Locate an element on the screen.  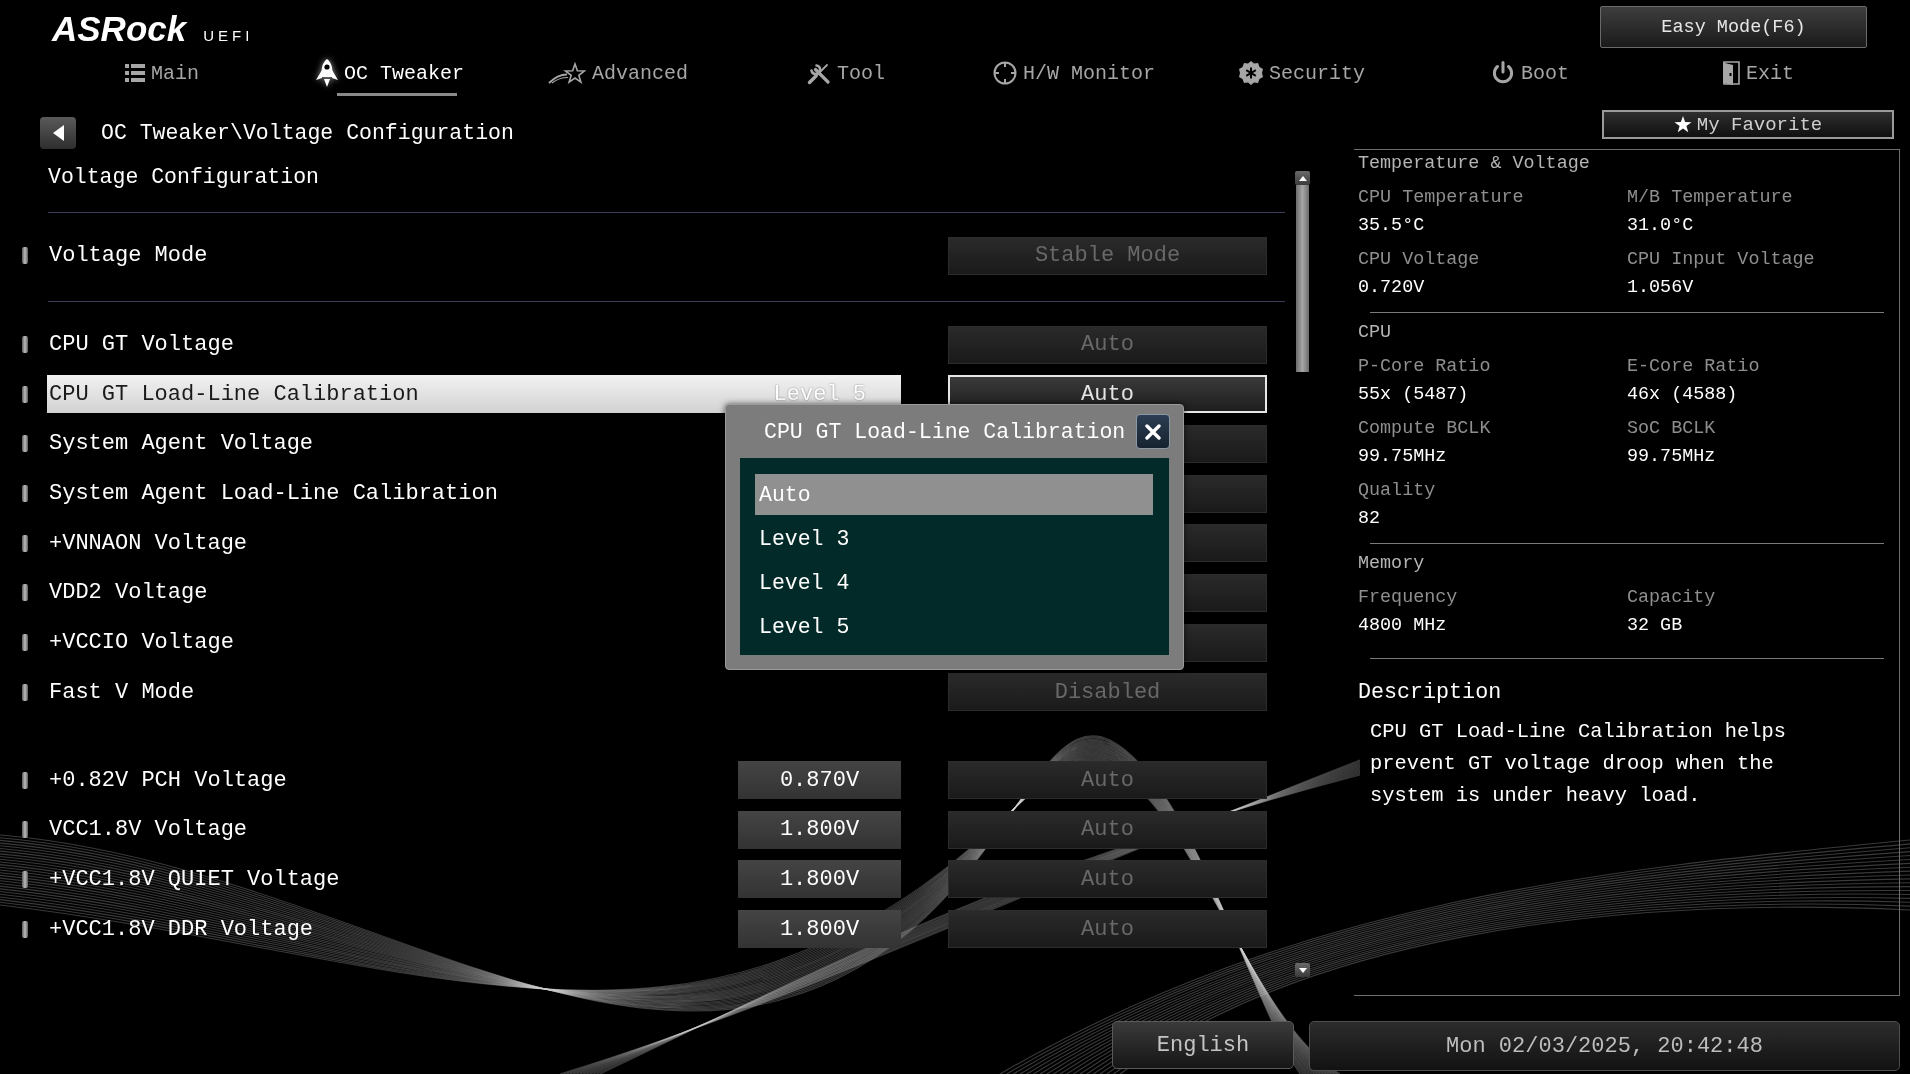
close-icon is located at coordinates (1153, 431).